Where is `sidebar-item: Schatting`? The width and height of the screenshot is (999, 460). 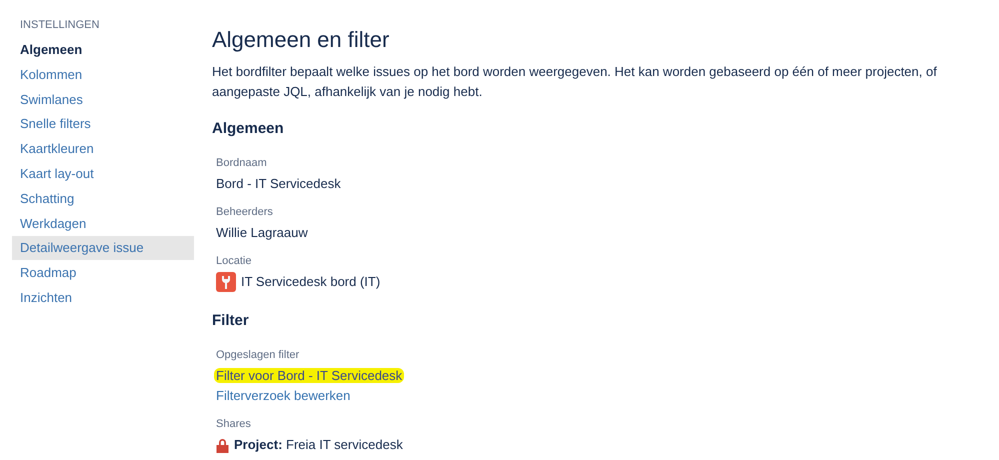 sidebar-item: Schatting is located at coordinates (103, 198).